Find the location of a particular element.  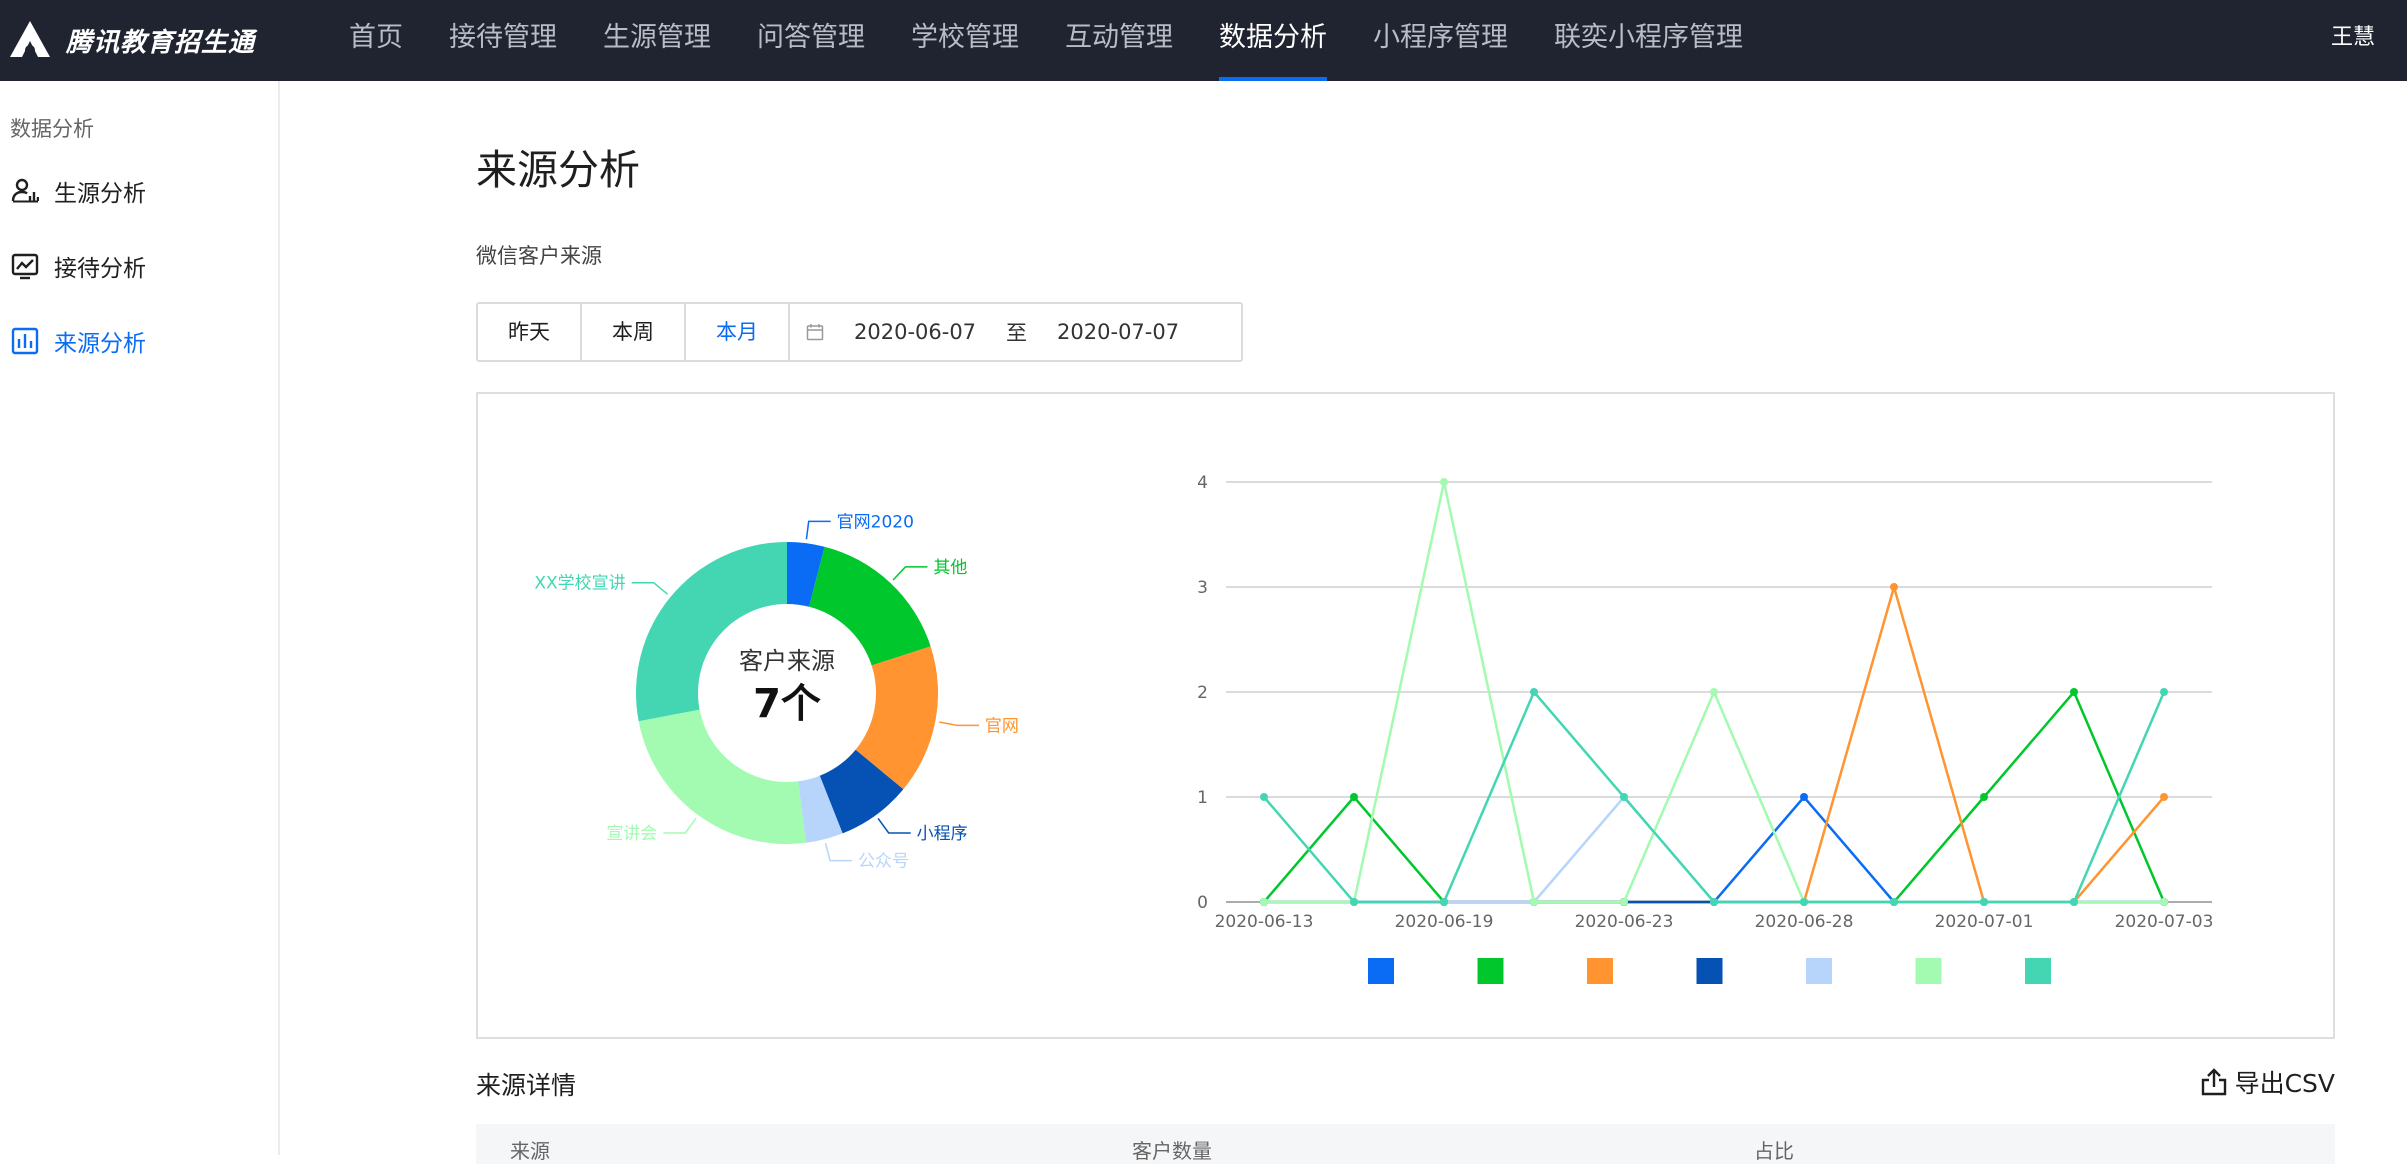

y-tick-label-2: 2 is located at coordinates (1202, 693).